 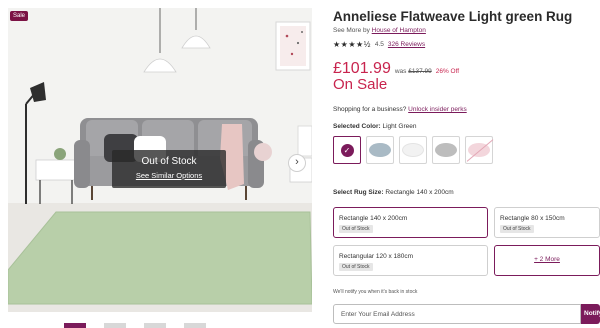 What do you see at coordinates (297, 163) in the screenshot?
I see `chevron-right-icon: ›` at bounding box center [297, 163].